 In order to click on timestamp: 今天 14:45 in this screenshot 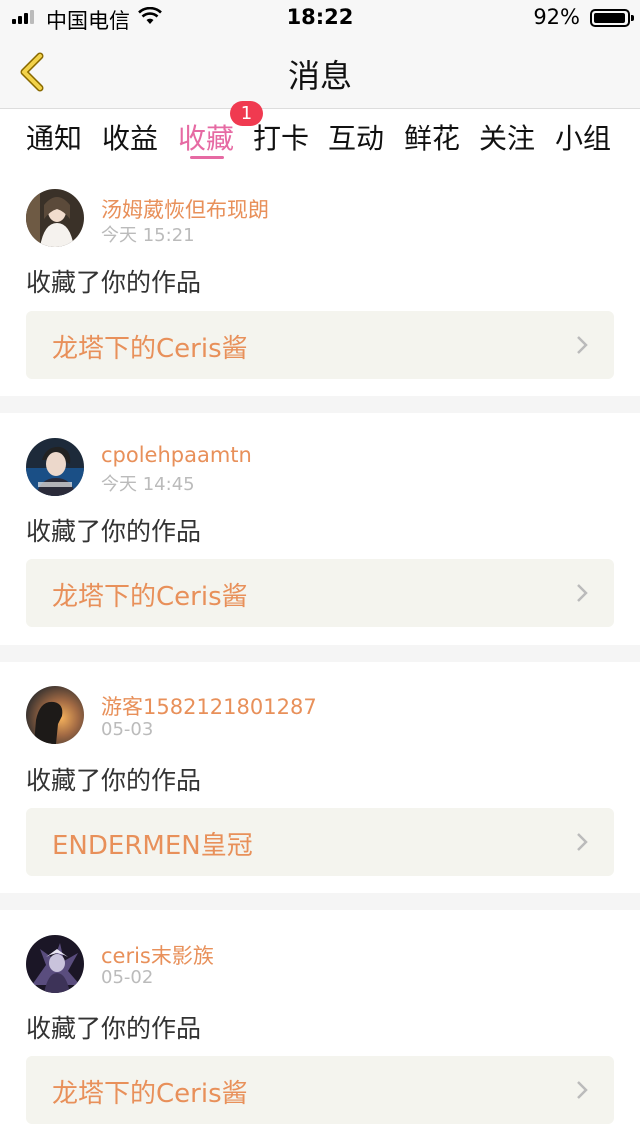, I will do `click(148, 484)`.